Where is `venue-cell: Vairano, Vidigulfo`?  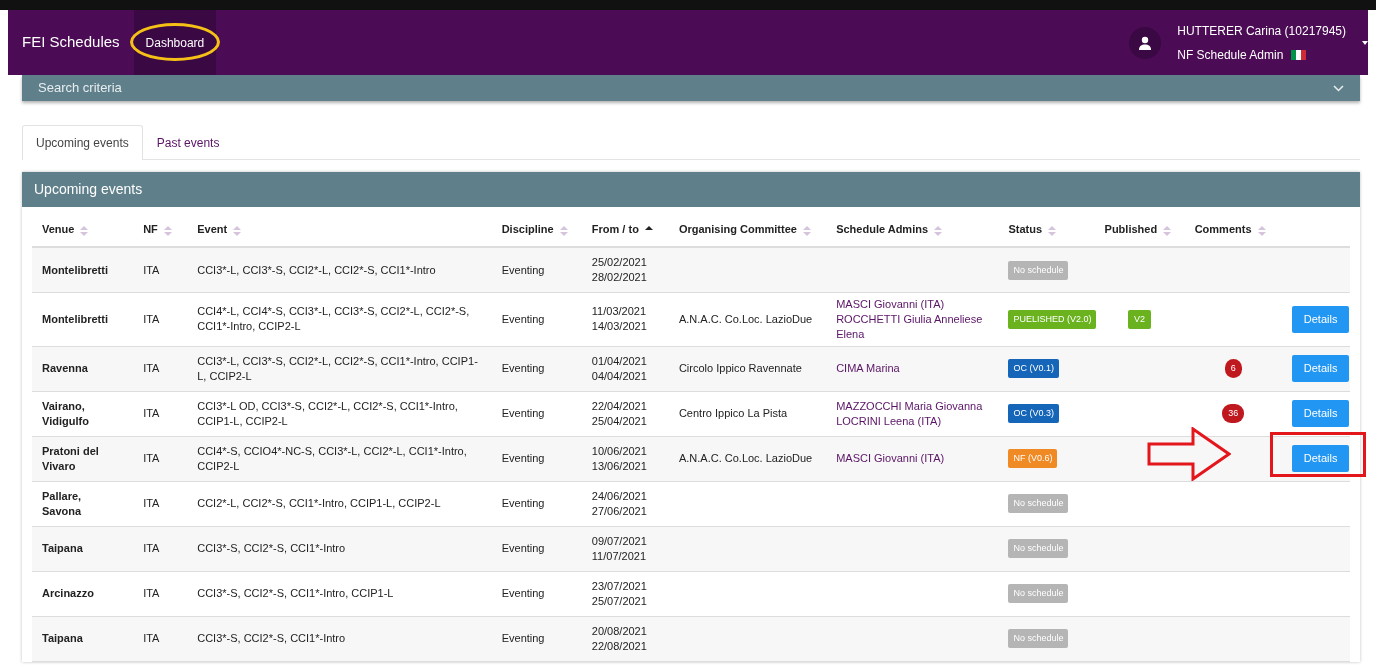 venue-cell: Vairano, Vidigulfo is located at coordinates (65, 413).